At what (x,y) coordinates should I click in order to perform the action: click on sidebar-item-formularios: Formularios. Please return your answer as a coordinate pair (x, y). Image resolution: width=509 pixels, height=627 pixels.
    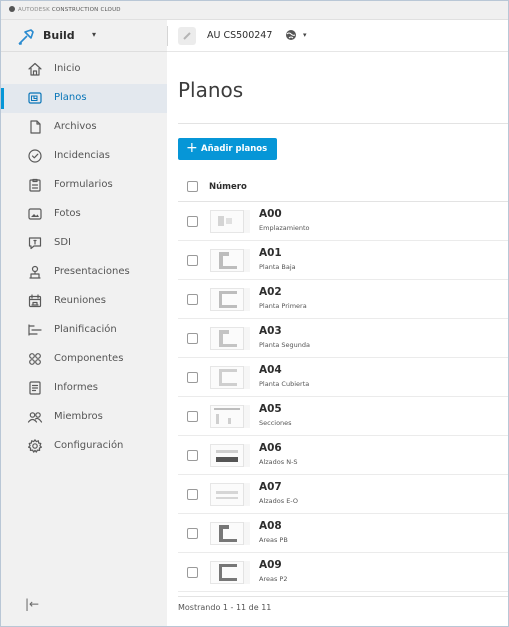
    Looking at the image, I should click on (84, 185).